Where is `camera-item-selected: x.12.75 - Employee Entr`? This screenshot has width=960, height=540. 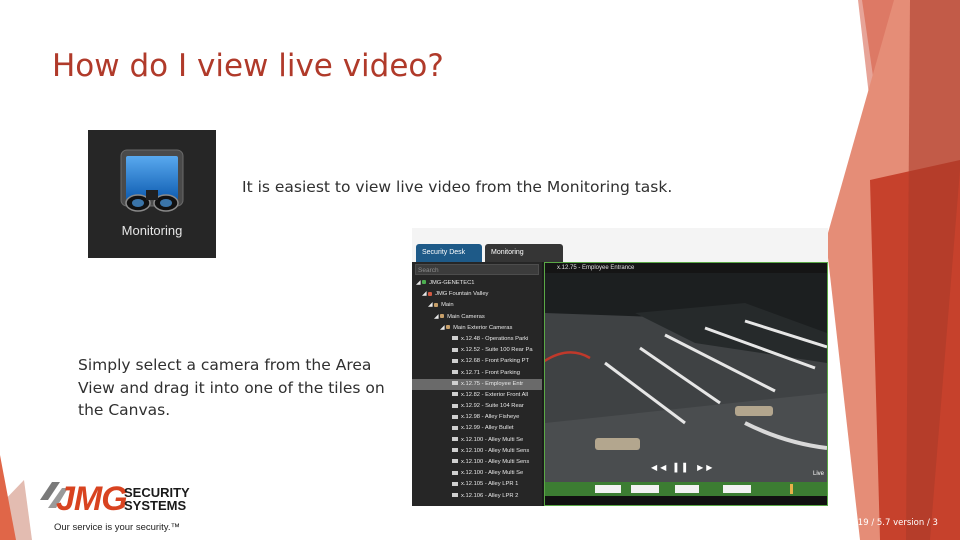
camera-item-selected: x.12.75 - Employee Entr is located at coordinates (477, 384).